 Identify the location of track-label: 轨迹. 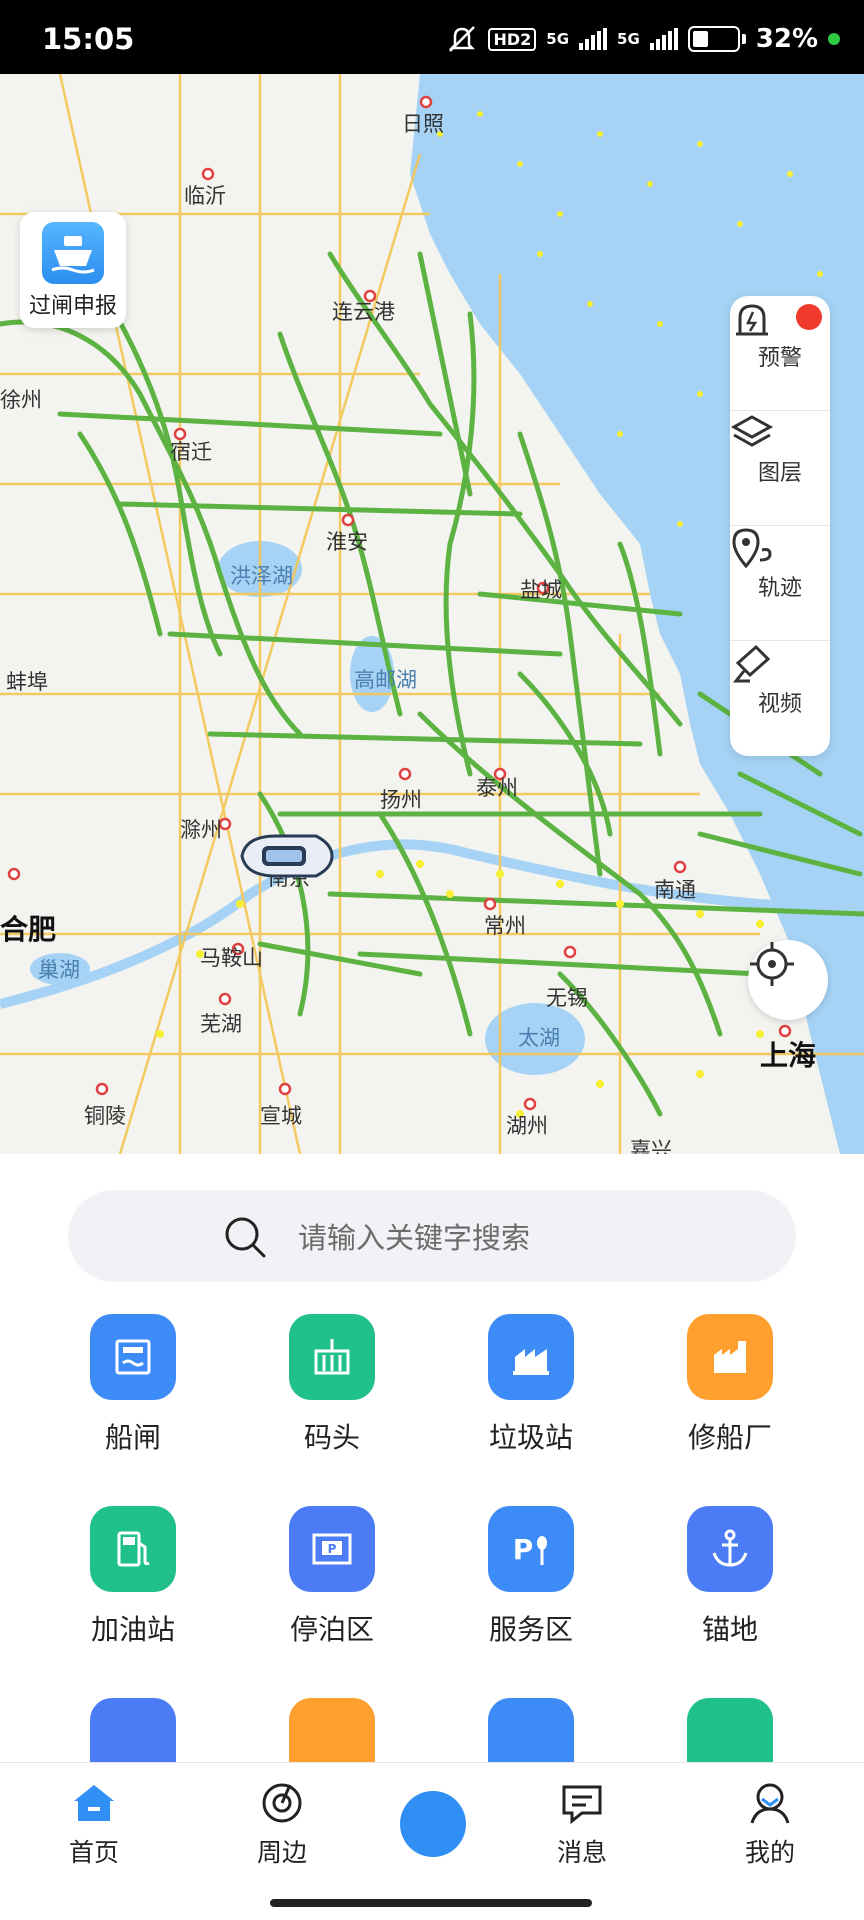
(779, 588).